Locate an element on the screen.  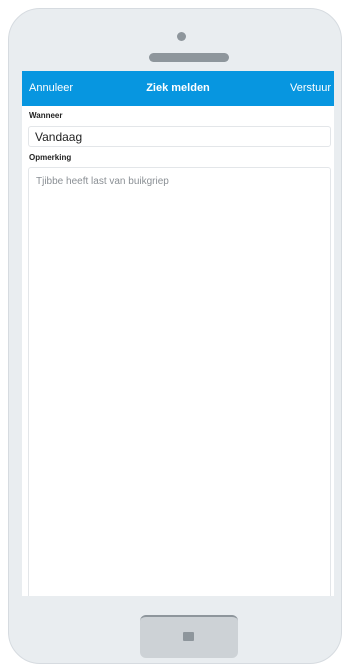
send-button: Verstuur is located at coordinates (310, 88).